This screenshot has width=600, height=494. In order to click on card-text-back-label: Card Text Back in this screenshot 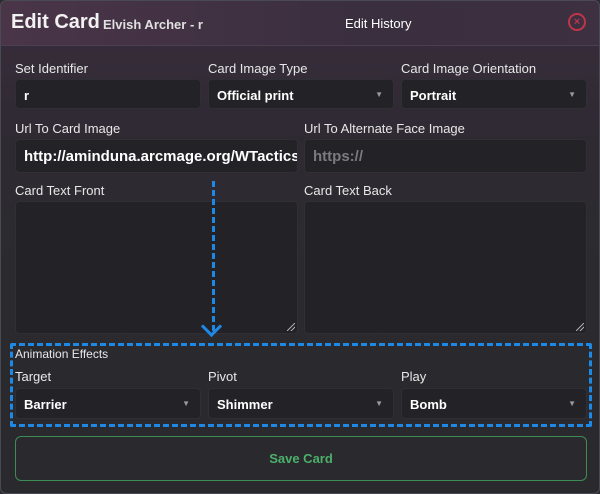, I will do `click(348, 190)`.